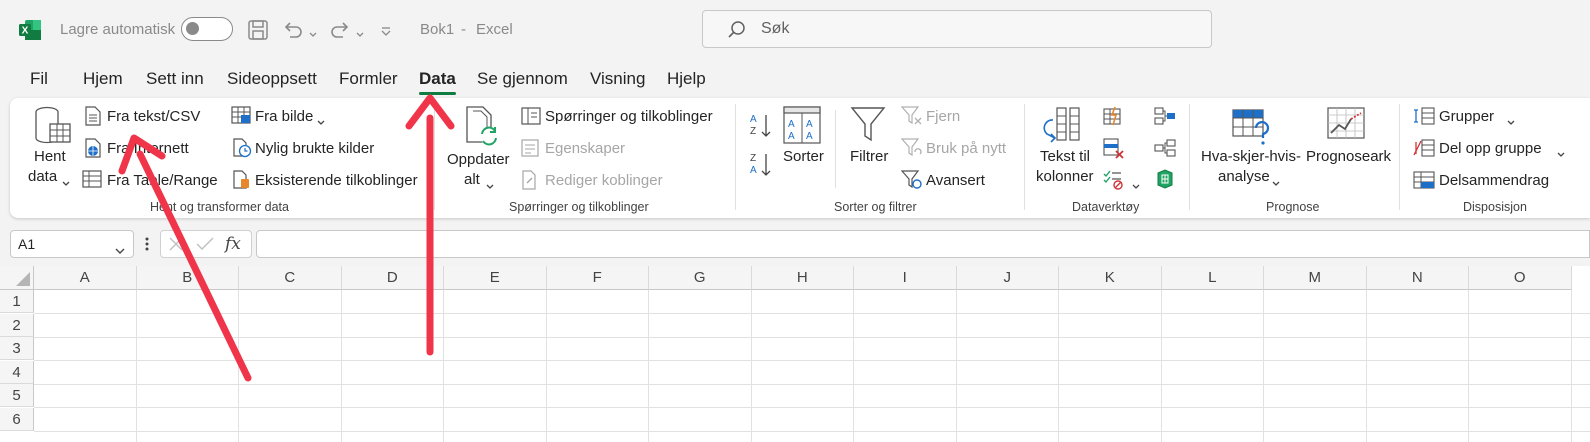  I want to click on remove-duplicates-icon, so click(1114, 151).